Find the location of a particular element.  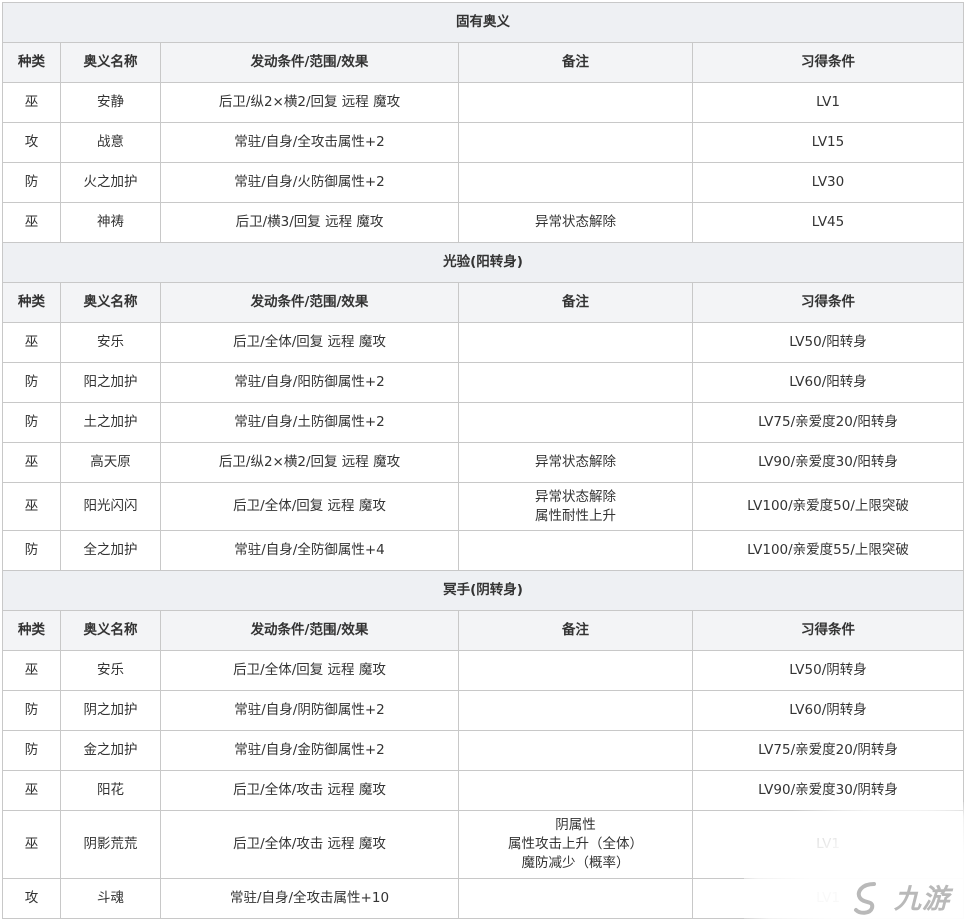

note-line: 属性攻击上升（全体） is located at coordinates (575, 844).